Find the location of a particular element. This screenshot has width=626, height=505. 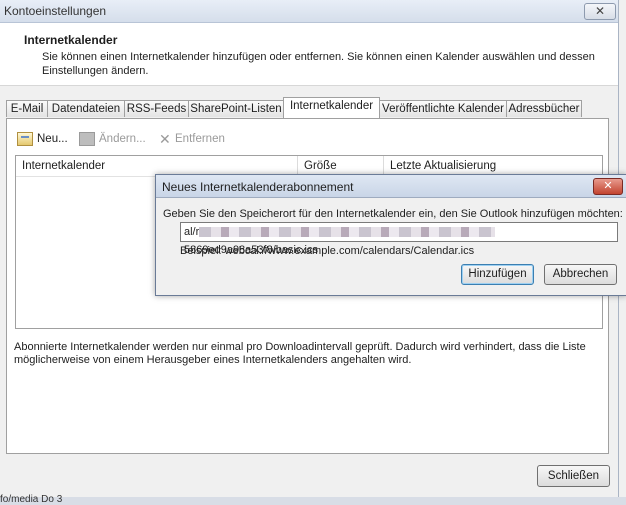

window-close-button: ✕ is located at coordinates (600, 11).